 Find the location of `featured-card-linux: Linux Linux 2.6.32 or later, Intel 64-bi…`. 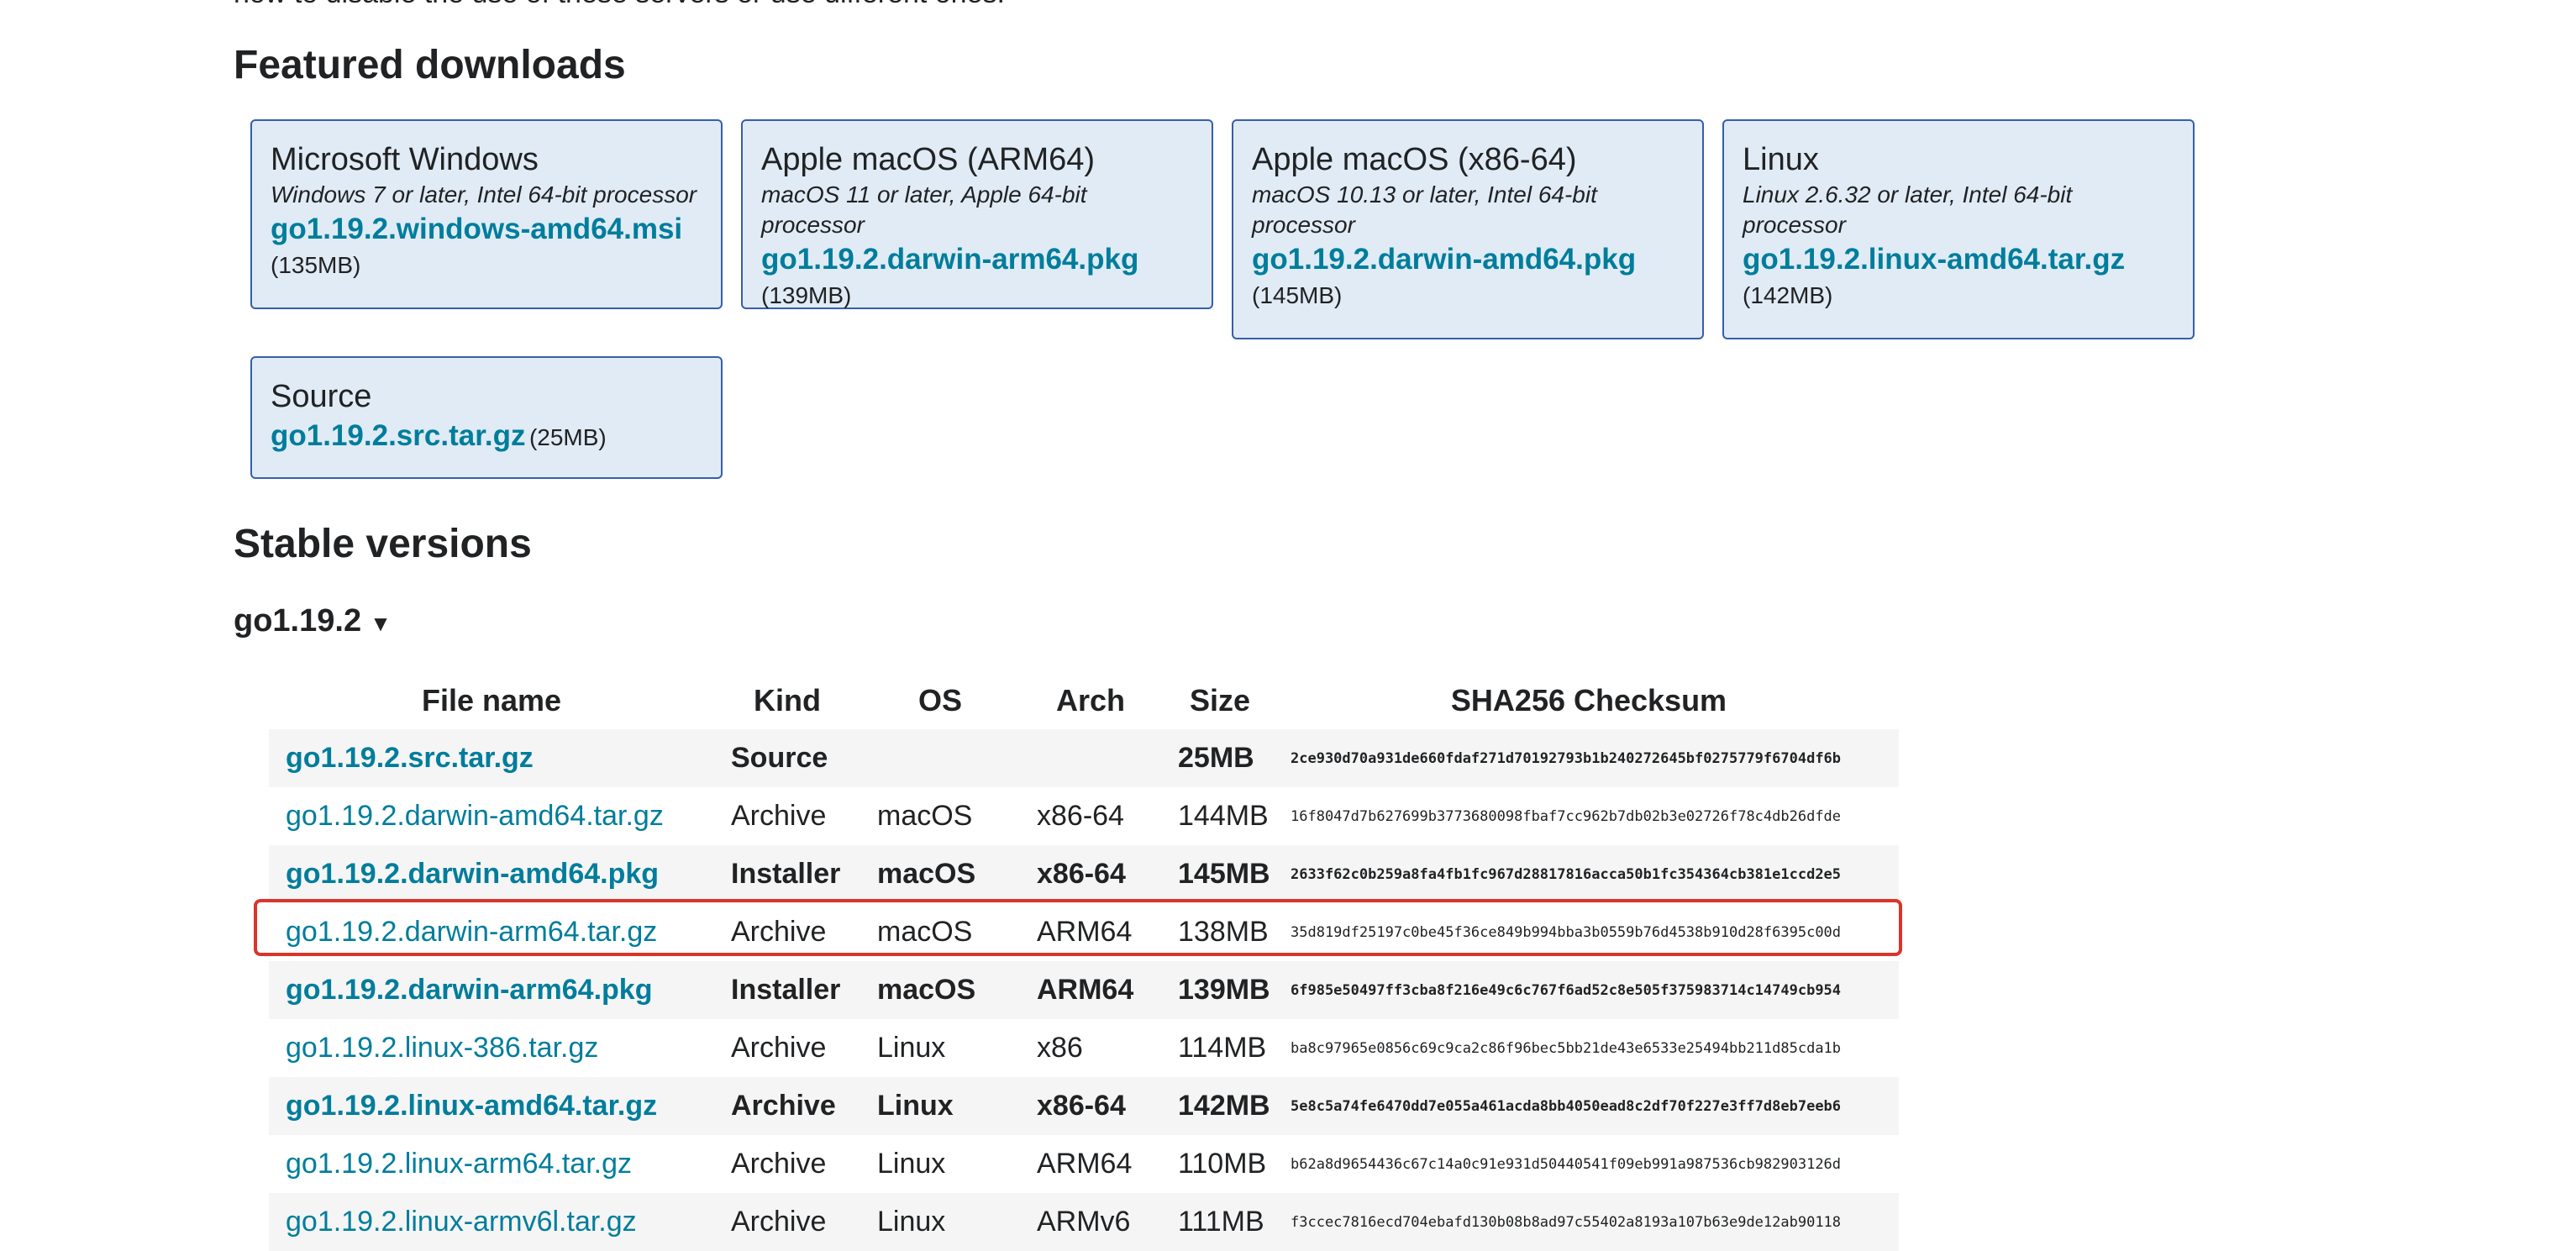

featured-card-linux: Linux Linux 2.6.32 or later, Intel 64-bi… is located at coordinates (1958, 229).